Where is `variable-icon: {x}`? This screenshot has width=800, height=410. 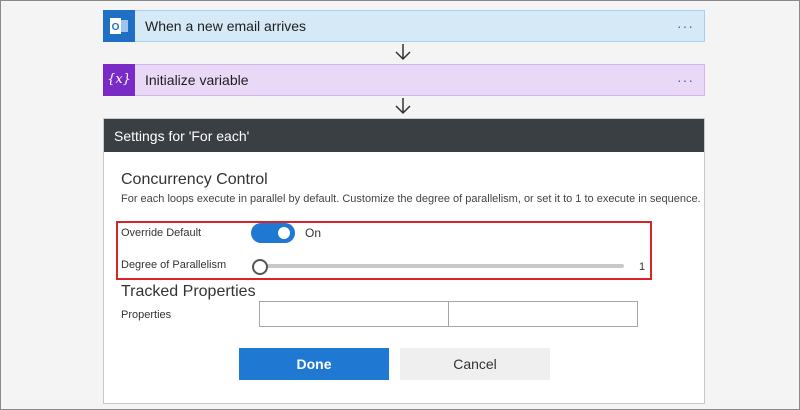 variable-icon: {x} is located at coordinates (119, 79).